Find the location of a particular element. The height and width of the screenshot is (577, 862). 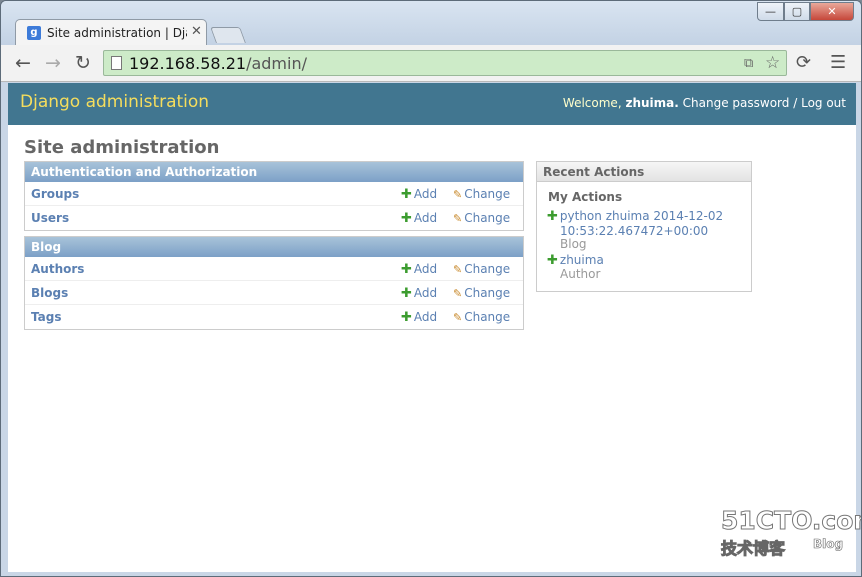

translate-icon: ⧉ is located at coordinates (748, 63).